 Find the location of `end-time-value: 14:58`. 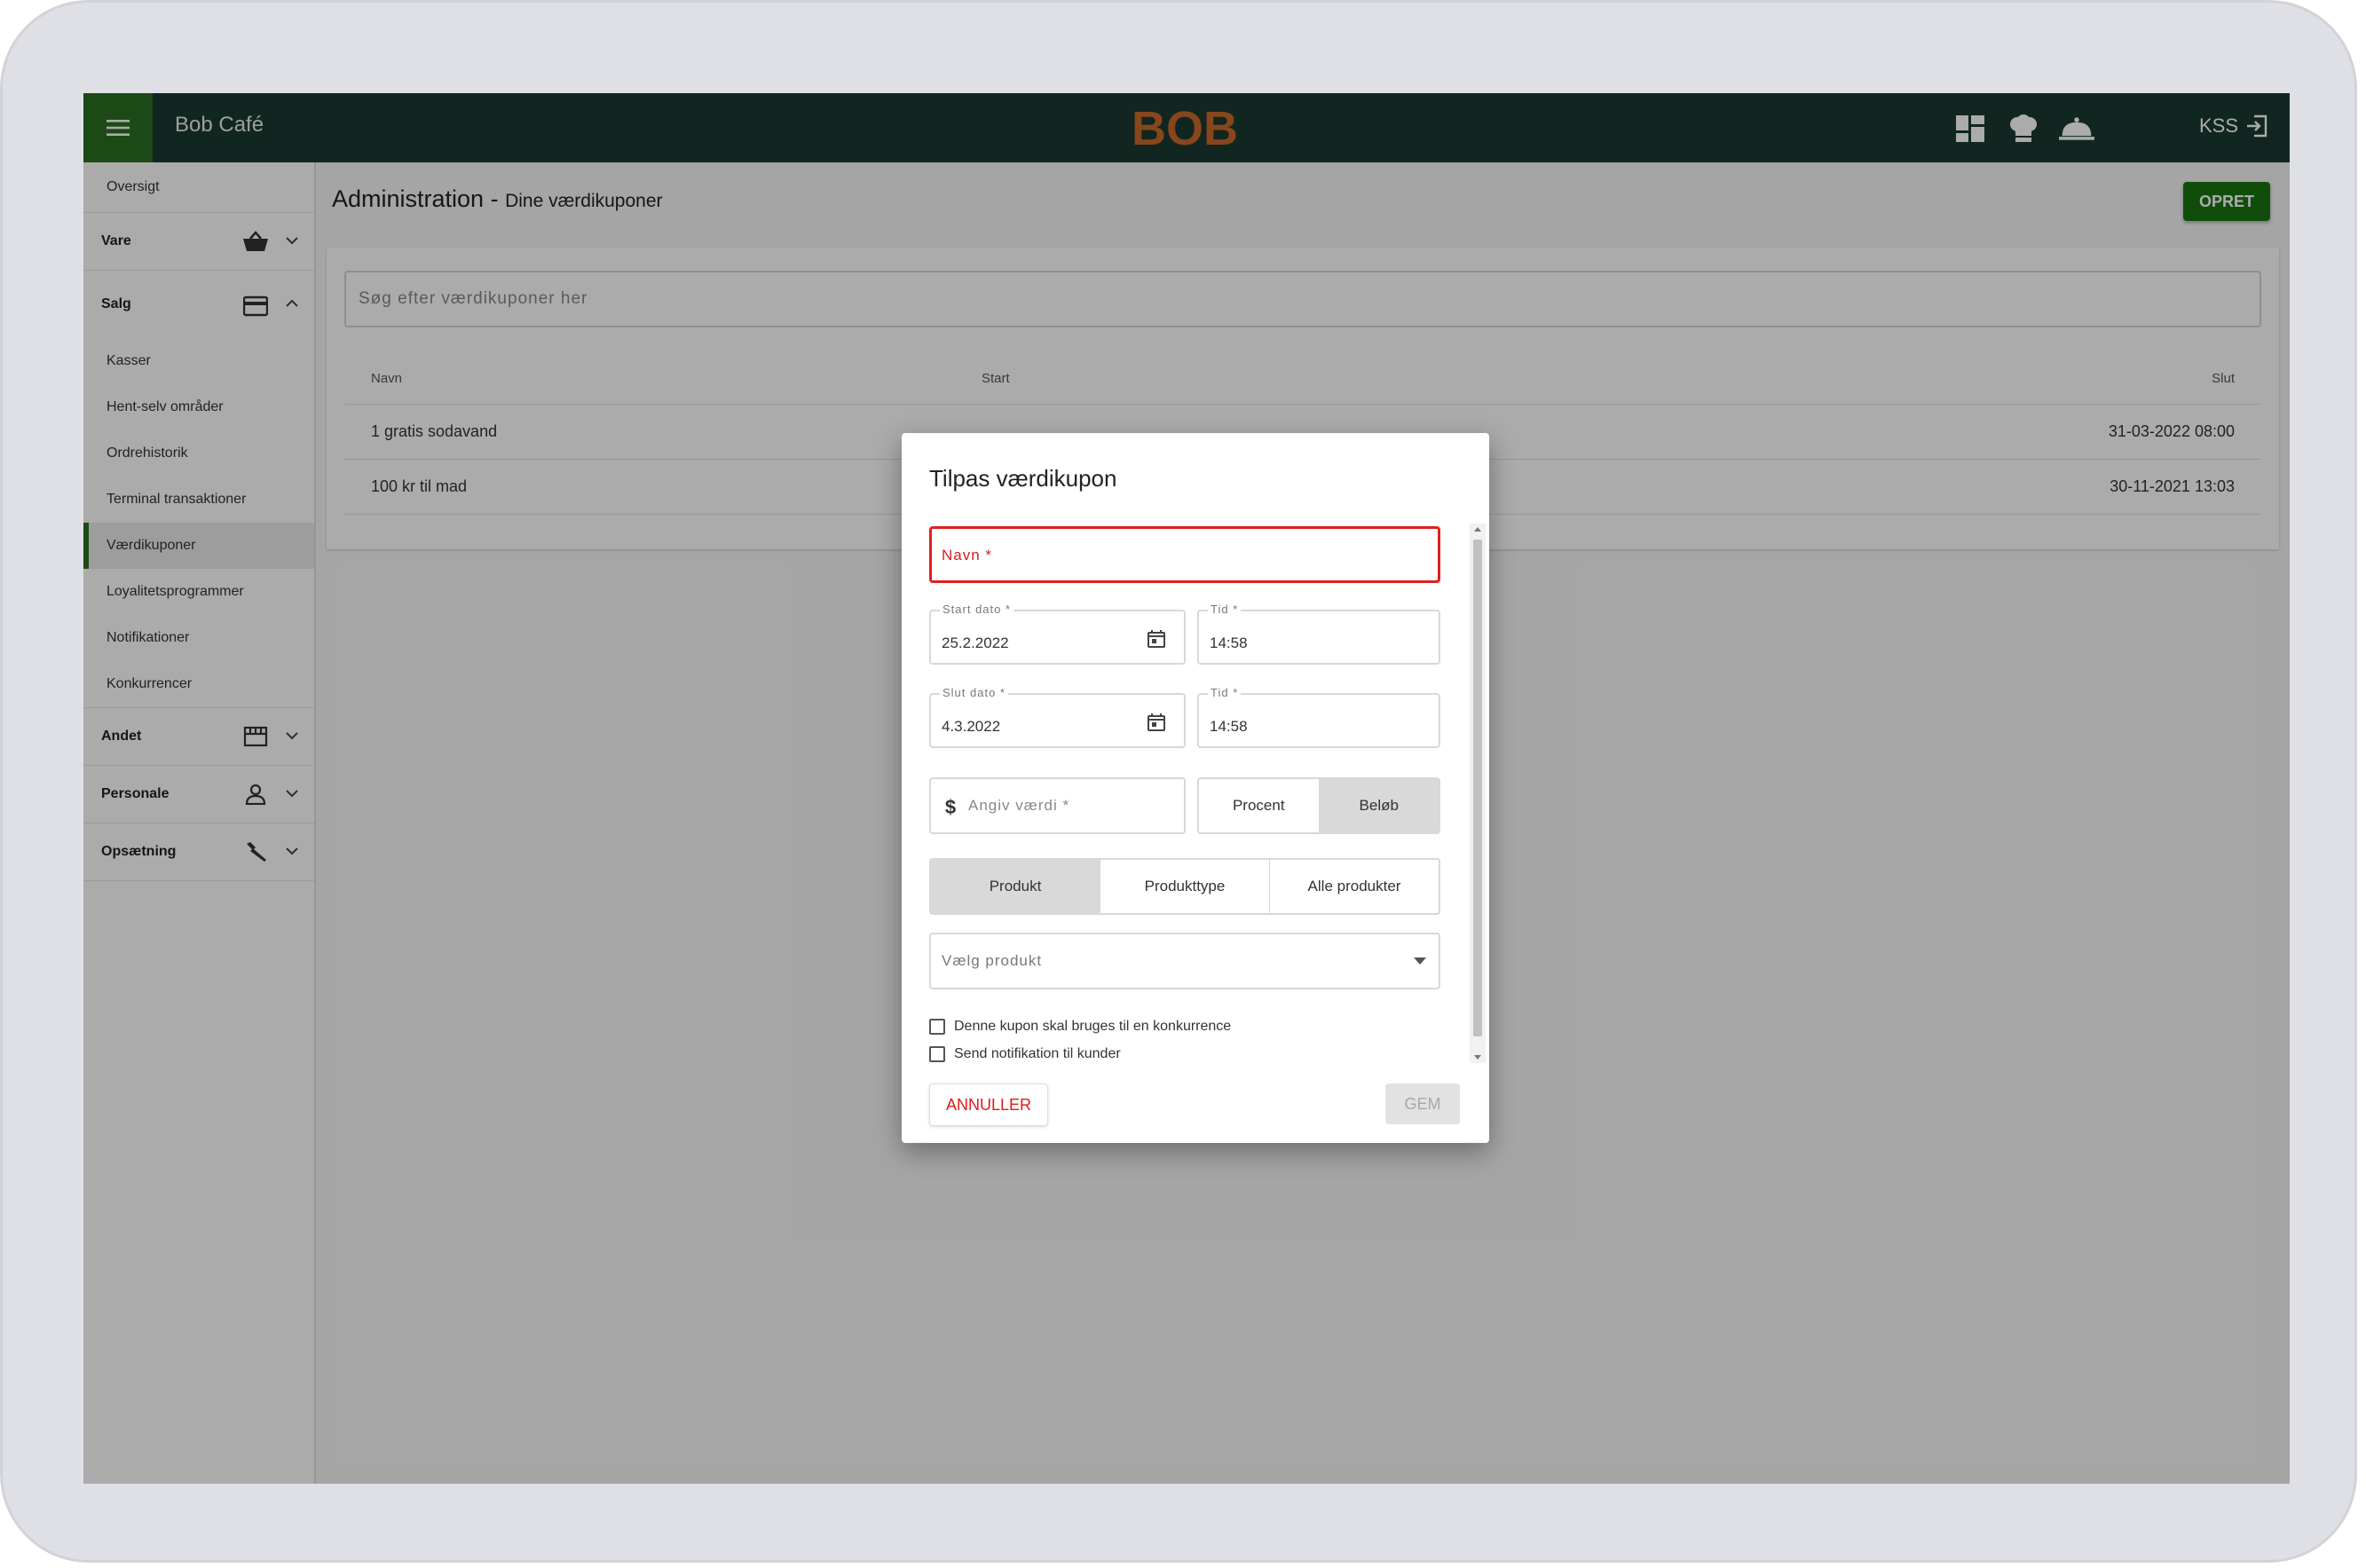

end-time-value: 14:58 is located at coordinates (1229, 726).